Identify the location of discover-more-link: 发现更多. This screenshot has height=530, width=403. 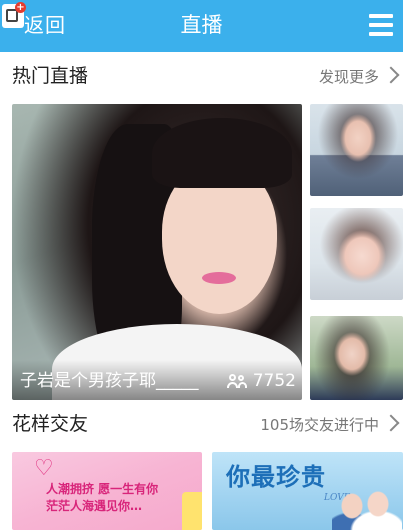
(349, 77).